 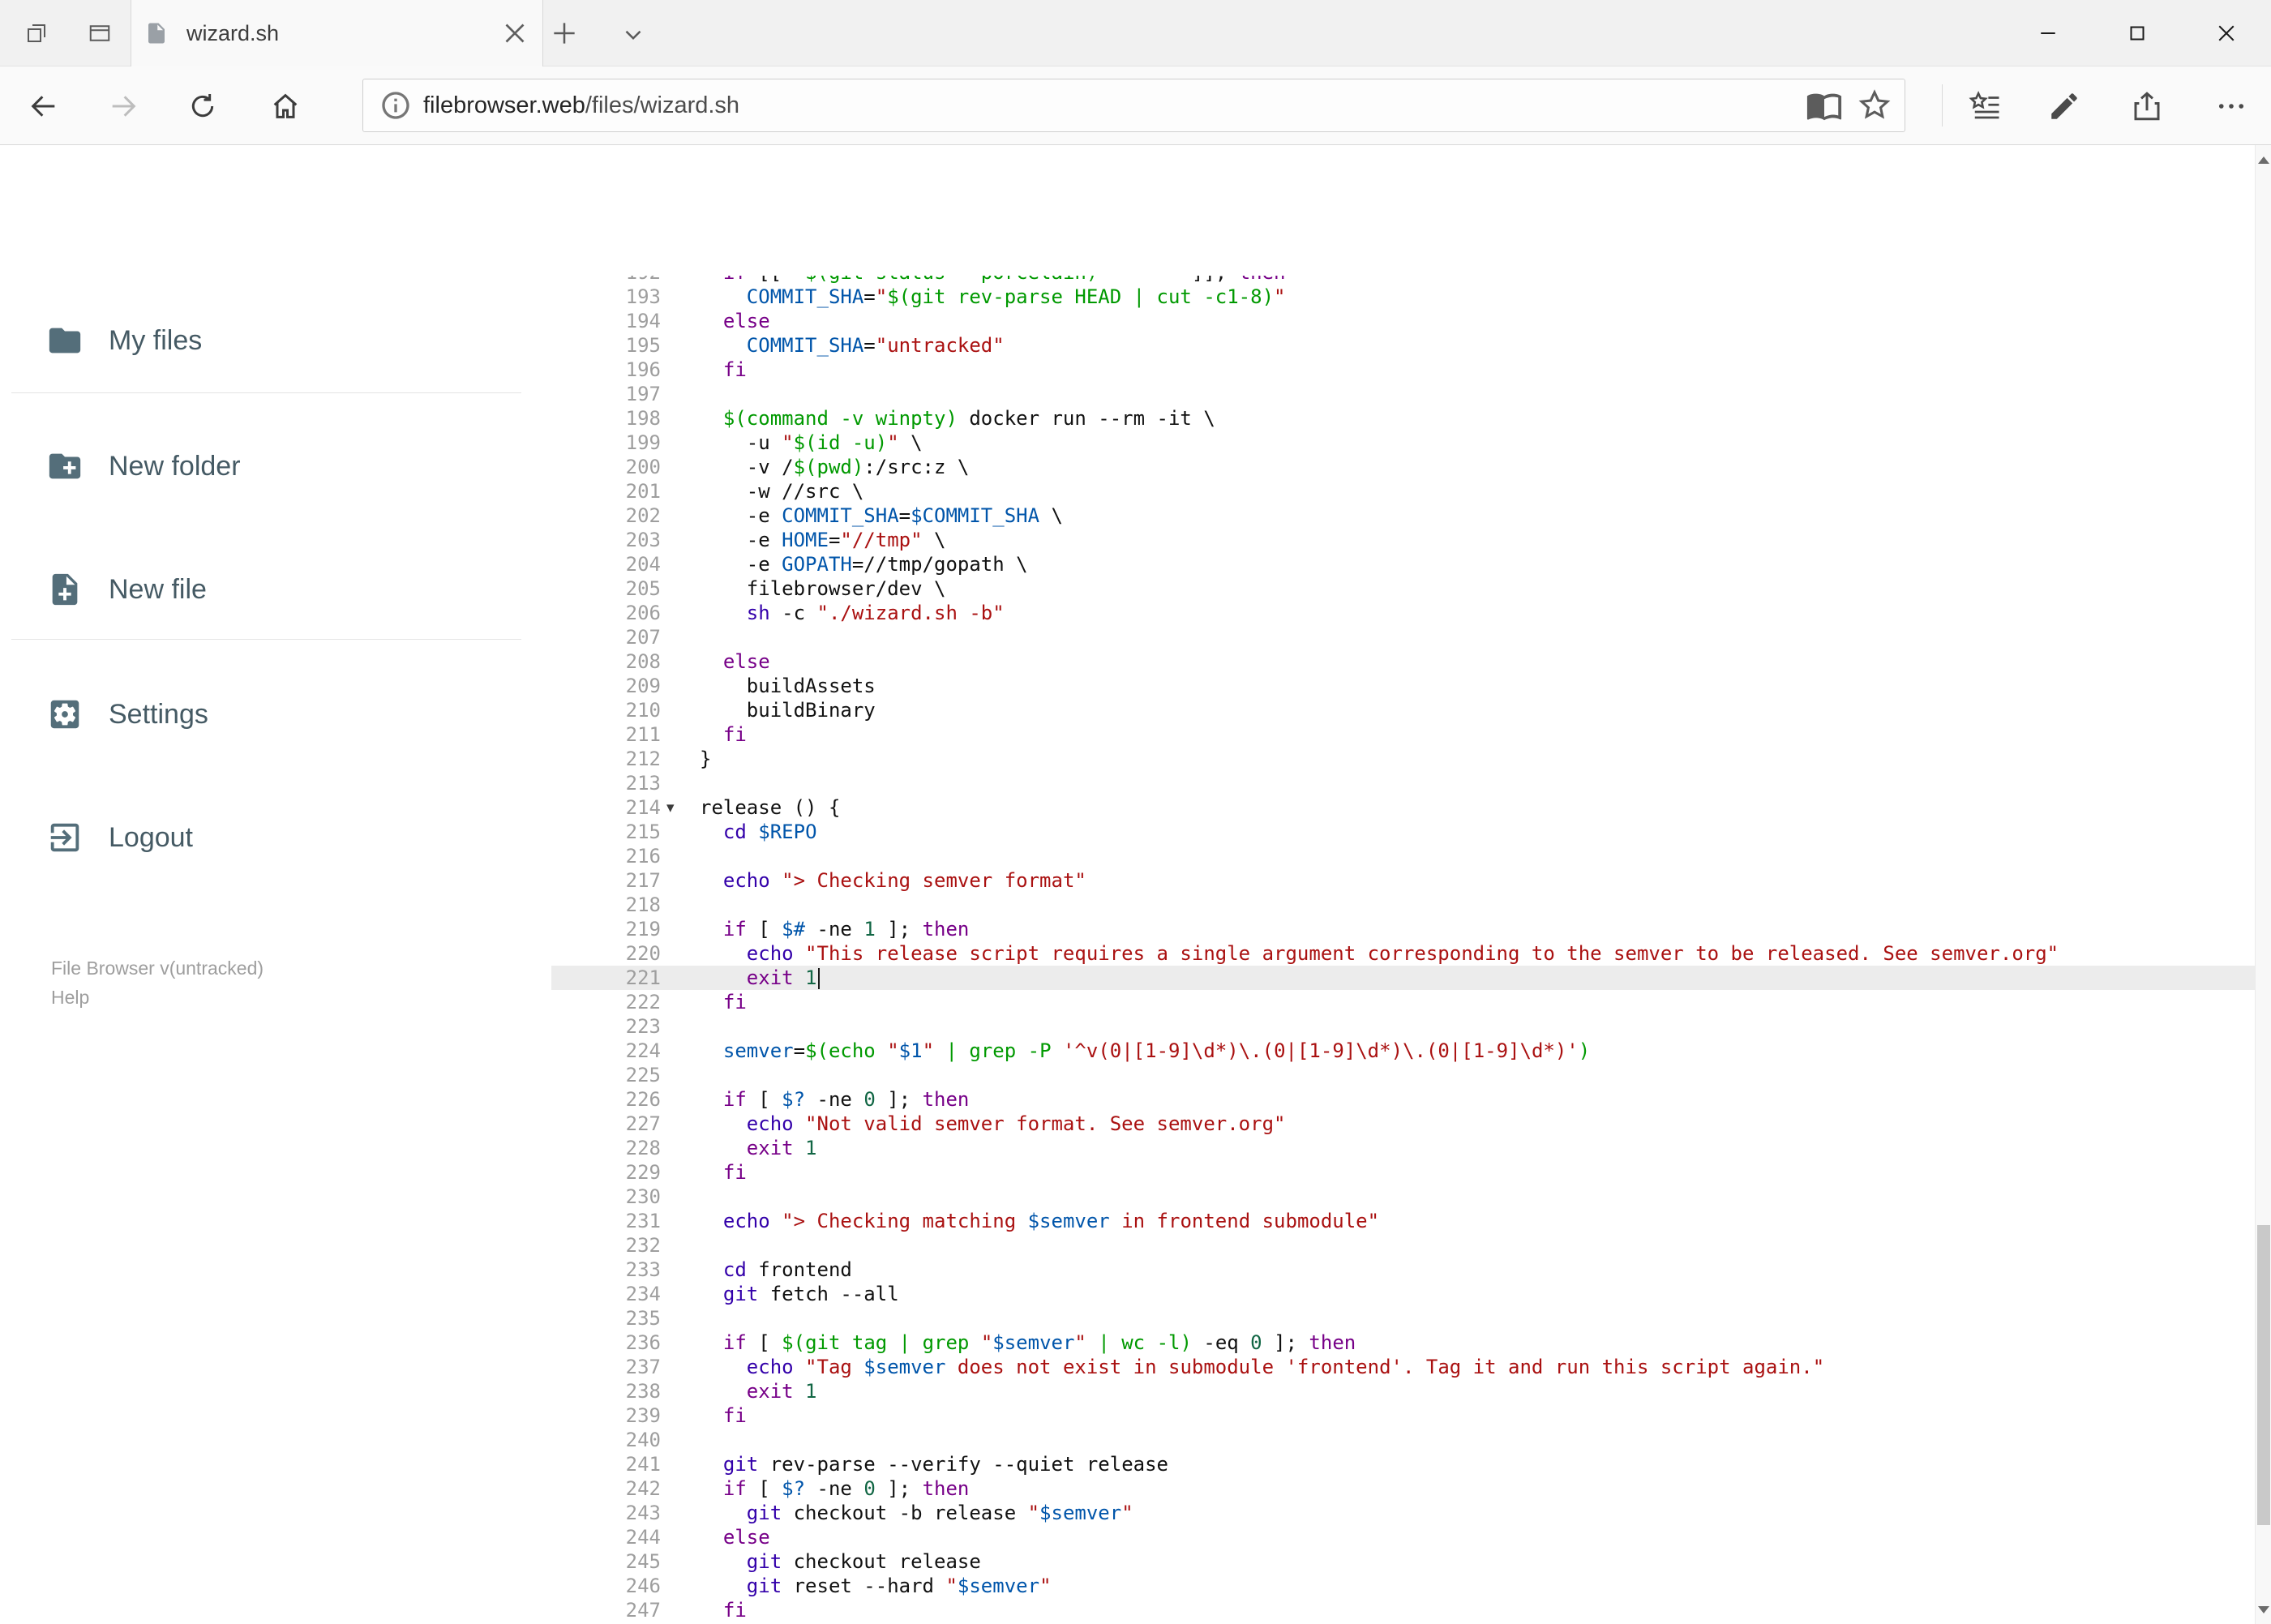 What do you see at coordinates (1403, 710) in the screenshot?
I see `code-line-210: 210 buildBinary` at bounding box center [1403, 710].